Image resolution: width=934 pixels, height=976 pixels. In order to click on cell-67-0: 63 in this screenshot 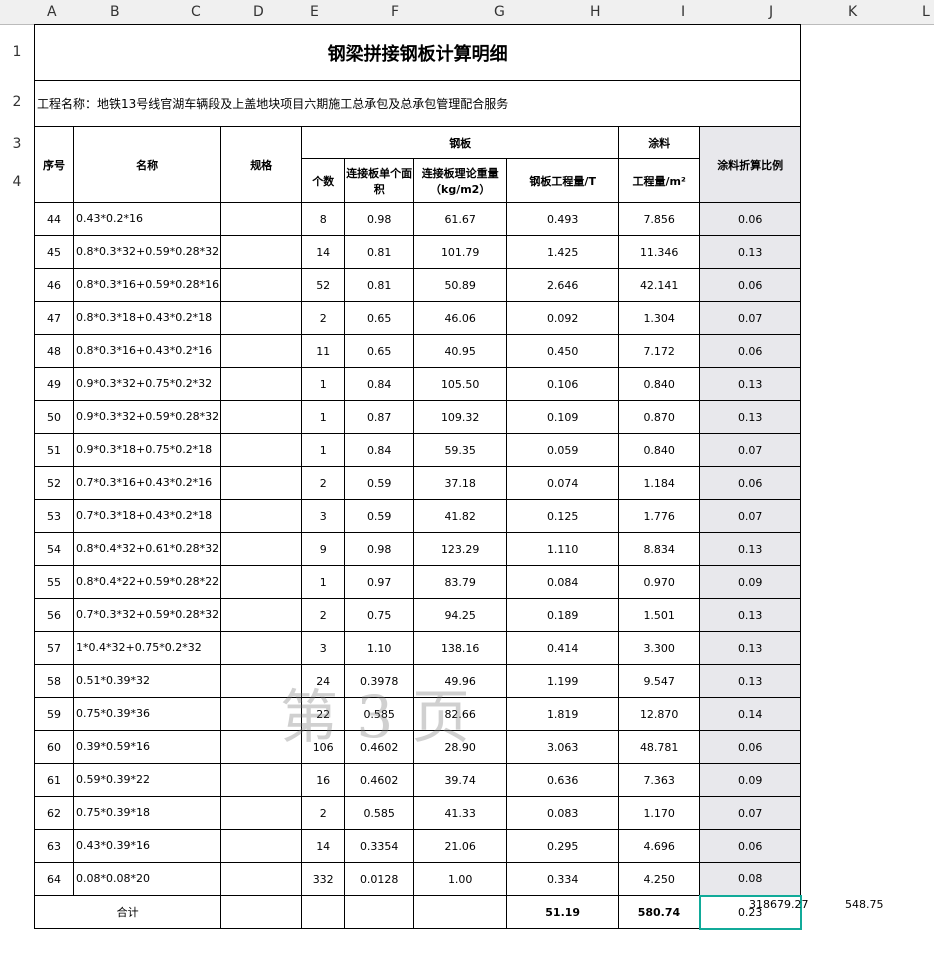, I will do `click(54, 846)`.